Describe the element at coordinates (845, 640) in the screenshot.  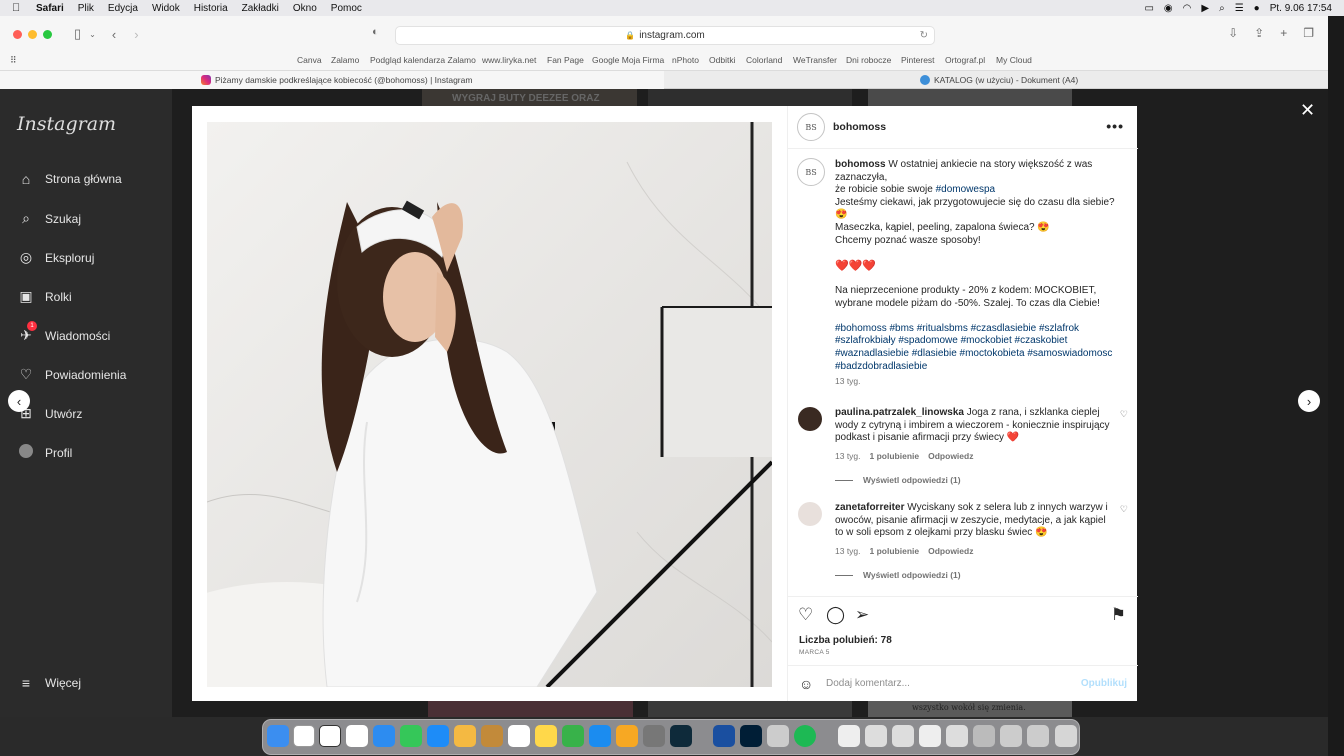
I see `likes-count: Liczba polubień: 78` at that location.